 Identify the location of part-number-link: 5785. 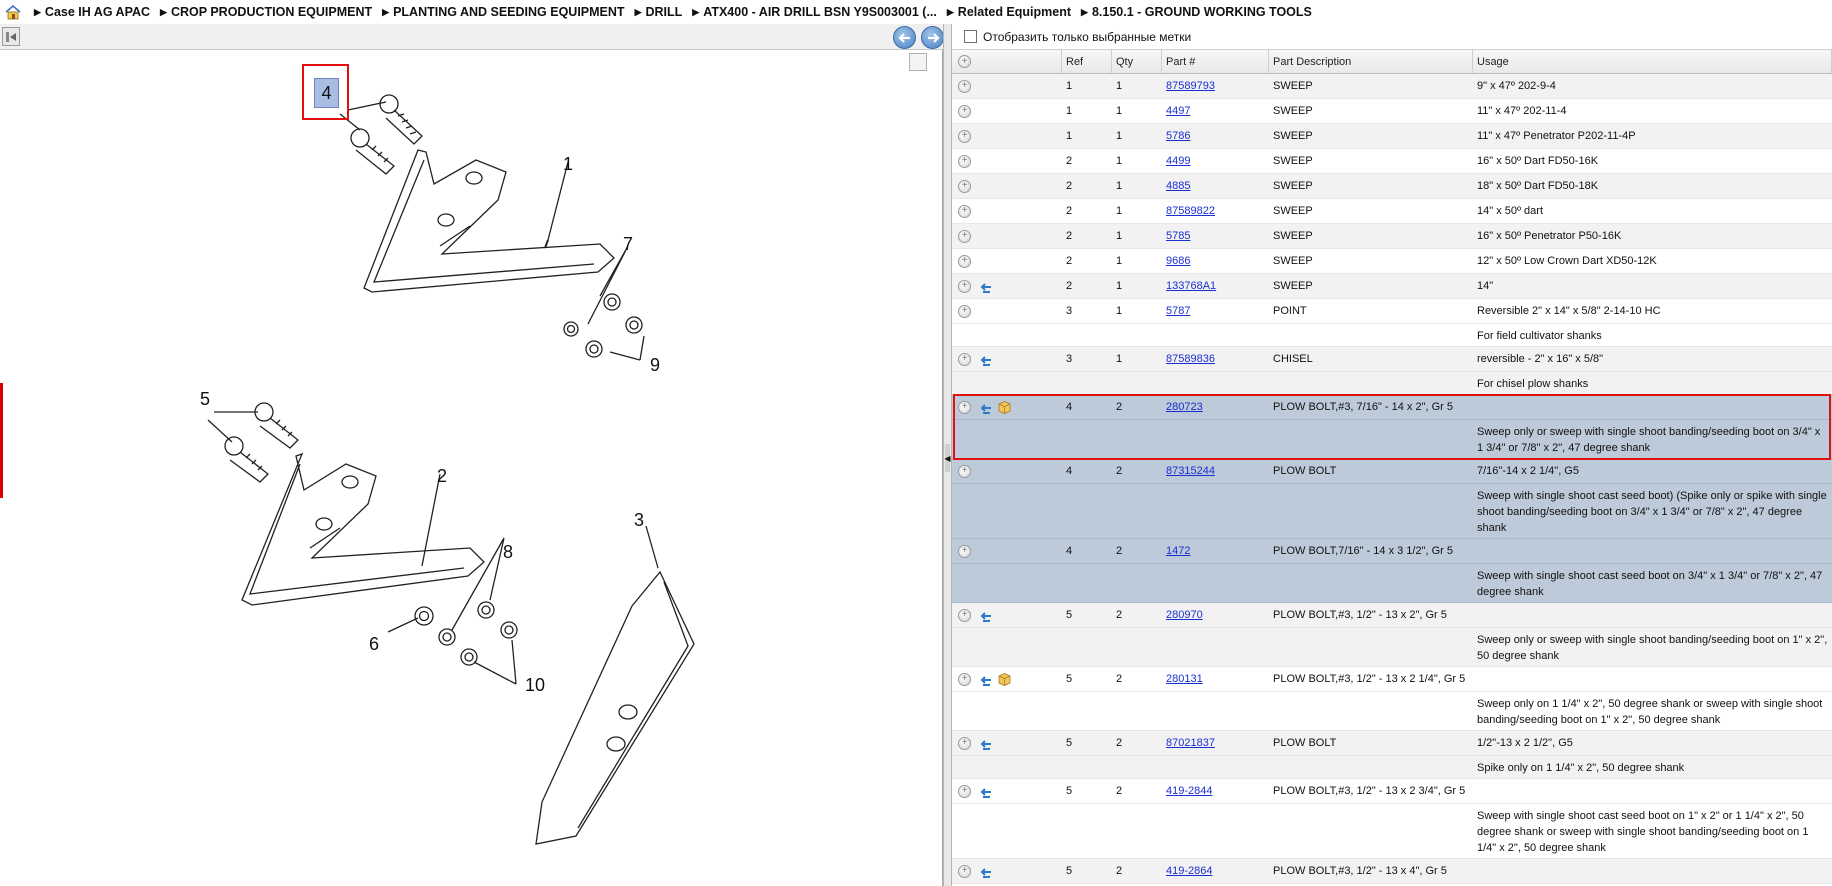
(1178, 236).